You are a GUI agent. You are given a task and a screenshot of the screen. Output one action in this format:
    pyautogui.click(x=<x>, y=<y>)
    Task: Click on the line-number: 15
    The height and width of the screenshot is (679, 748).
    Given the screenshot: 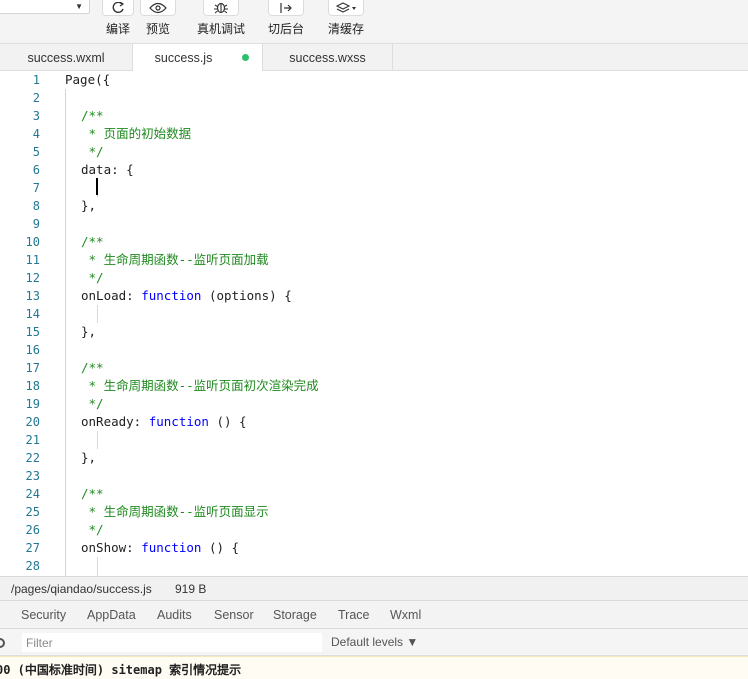 What is the action you would take?
    pyautogui.click(x=32, y=332)
    